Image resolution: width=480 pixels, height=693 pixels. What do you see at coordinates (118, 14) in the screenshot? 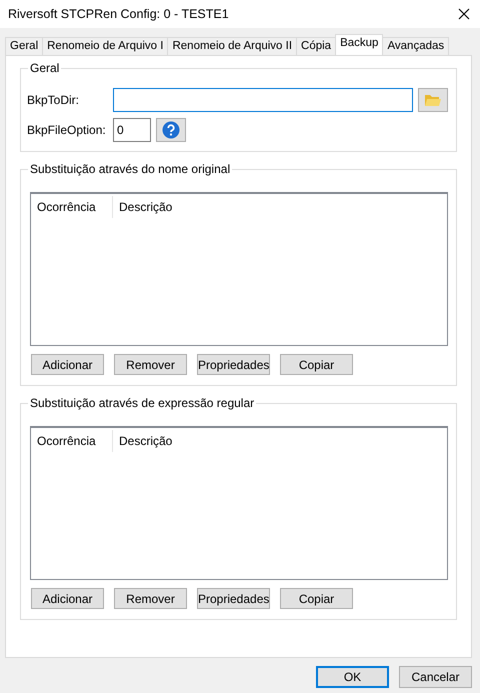
I see `window-title: Riversoft STCPRen Config: 0 - TESTE1` at bounding box center [118, 14].